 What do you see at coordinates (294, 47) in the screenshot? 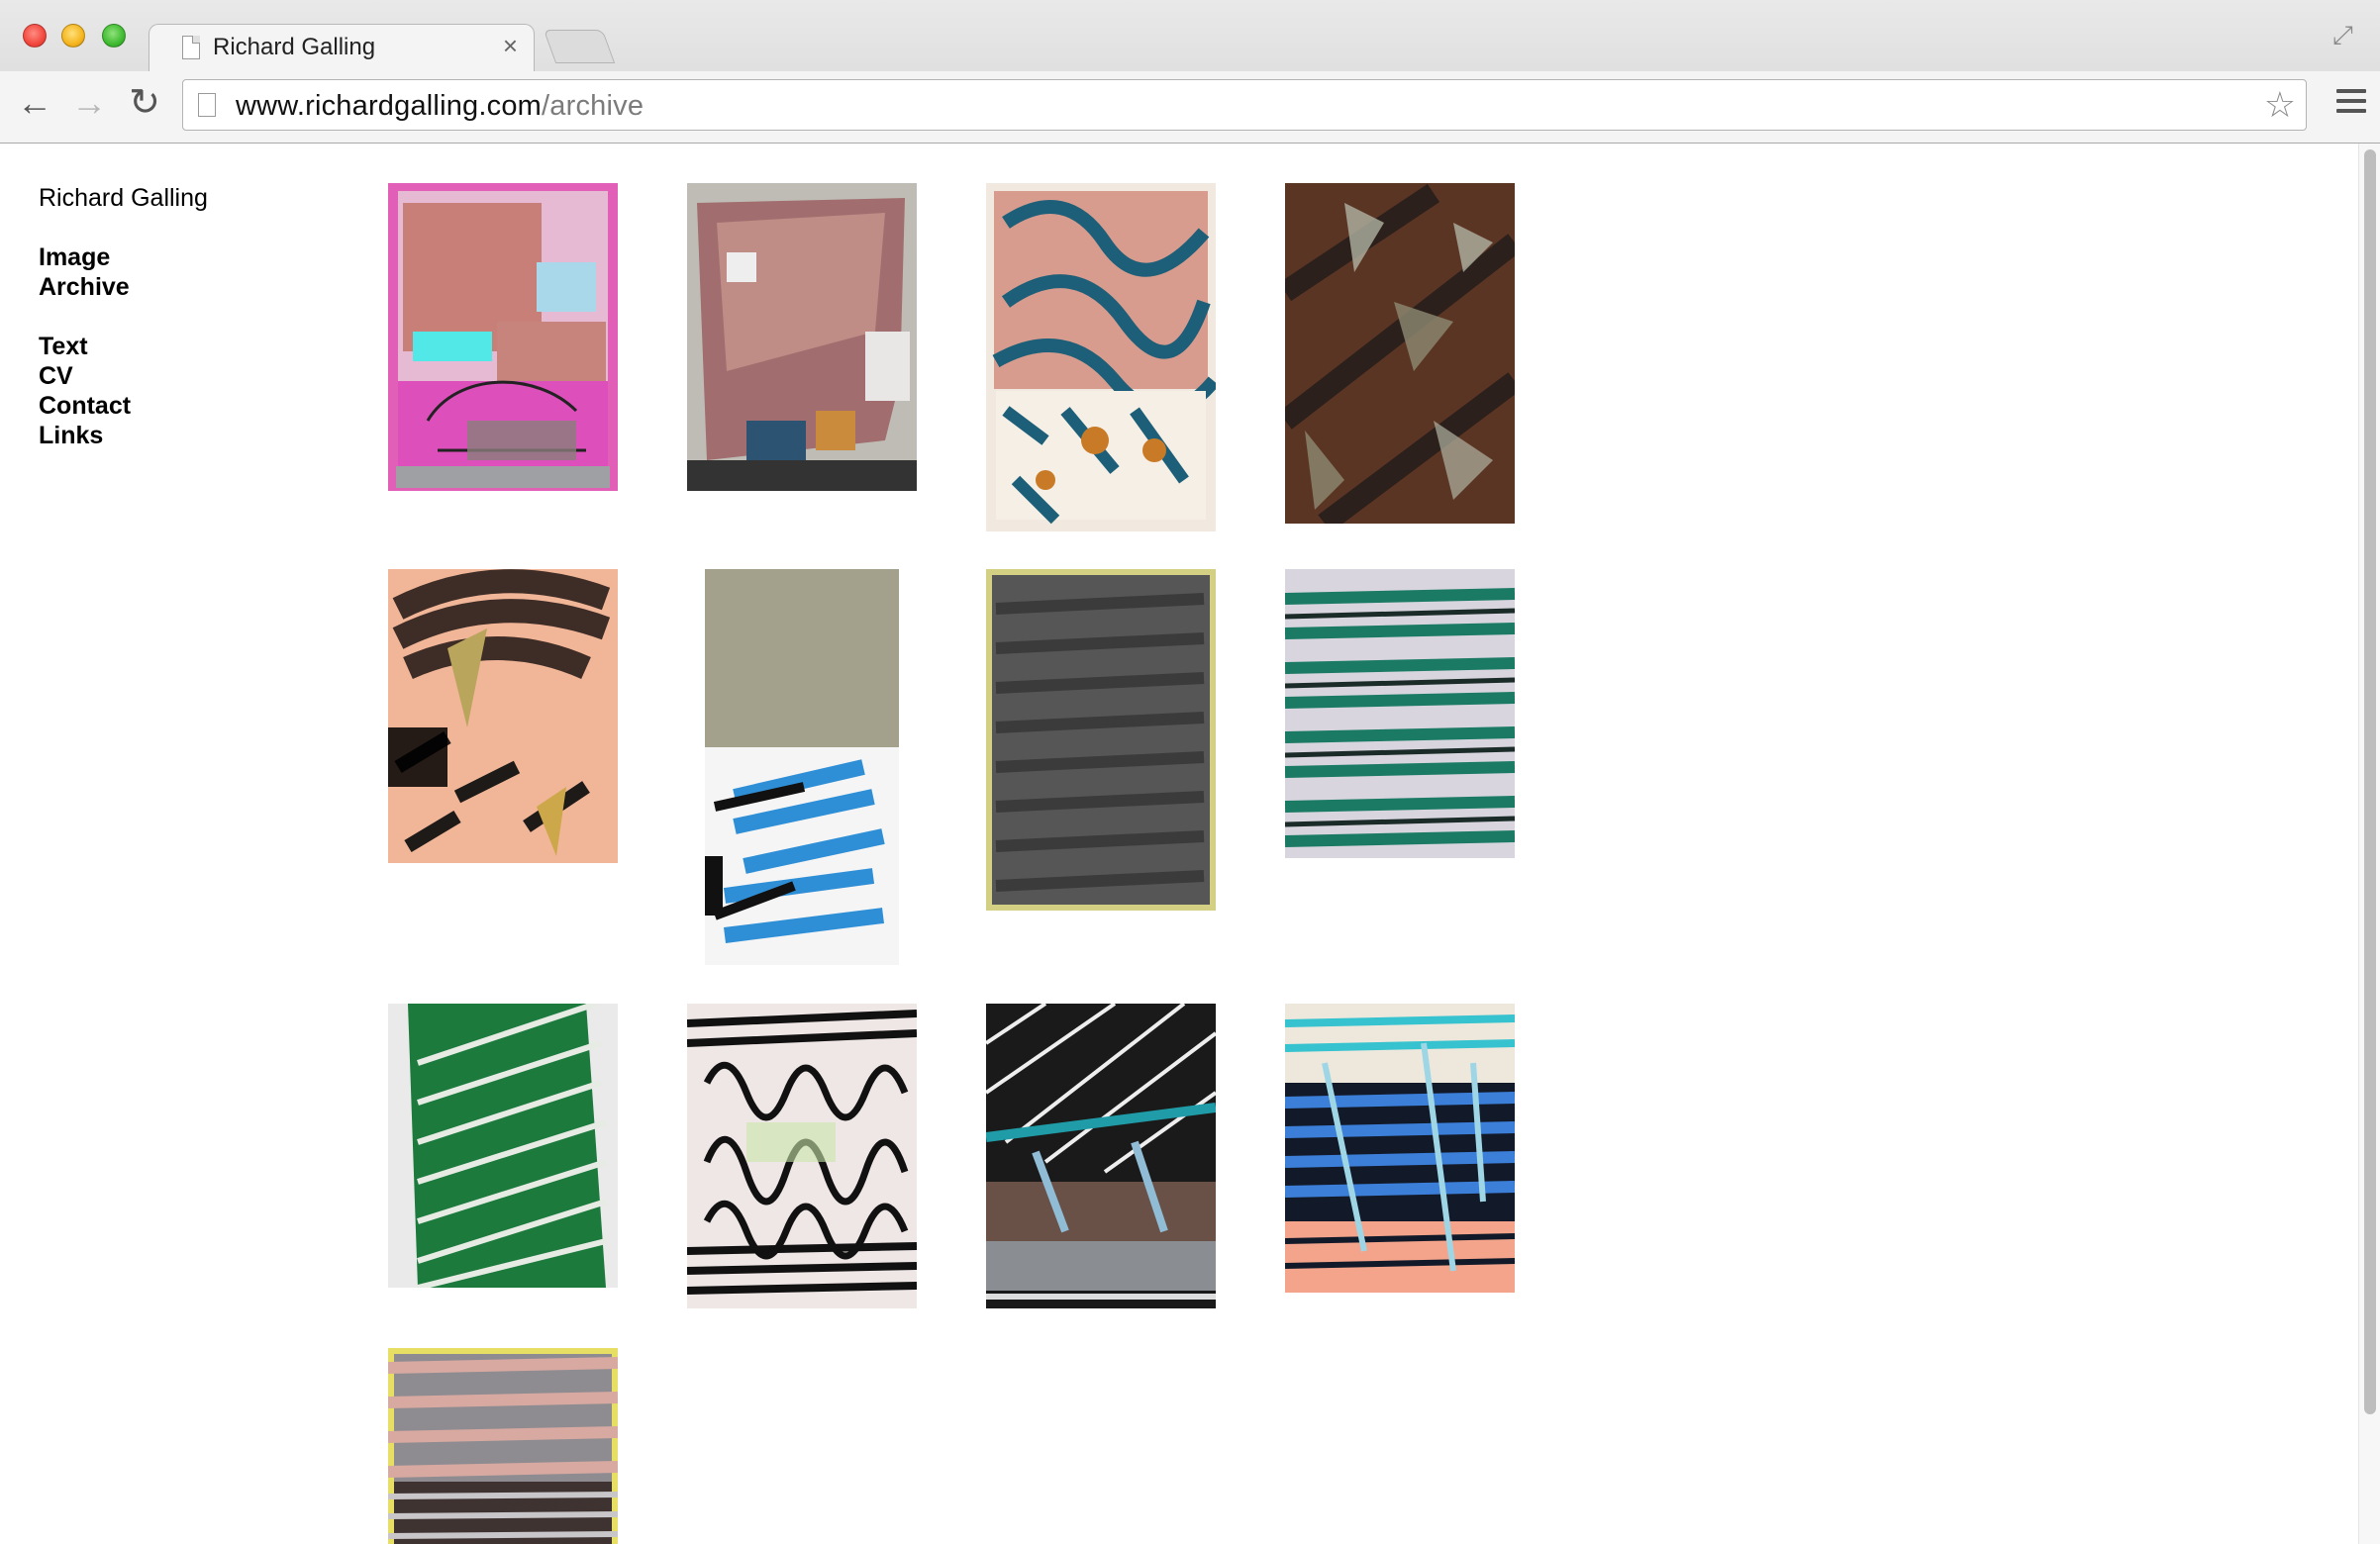
I see `tab-title: Richard Galling` at bounding box center [294, 47].